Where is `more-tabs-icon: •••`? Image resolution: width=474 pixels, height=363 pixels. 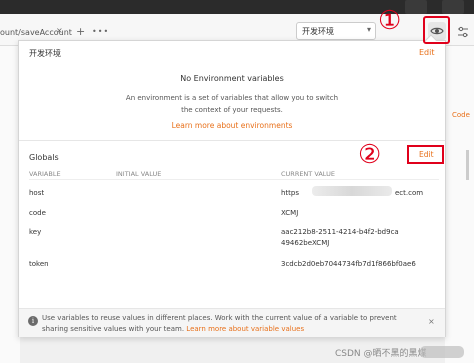
more-tabs-icon: ••• is located at coordinates (100, 31).